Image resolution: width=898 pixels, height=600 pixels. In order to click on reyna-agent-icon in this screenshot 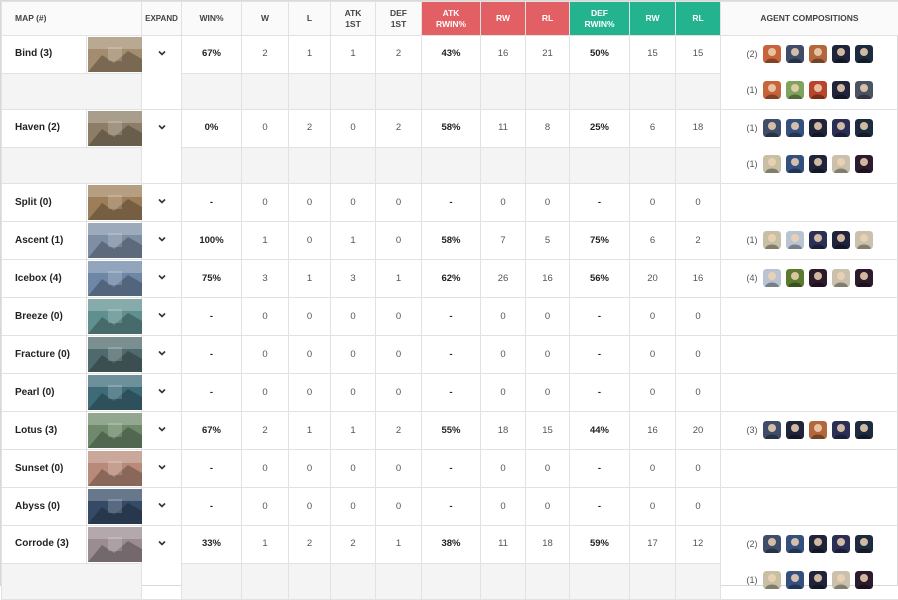, I will do `click(864, 164)`.